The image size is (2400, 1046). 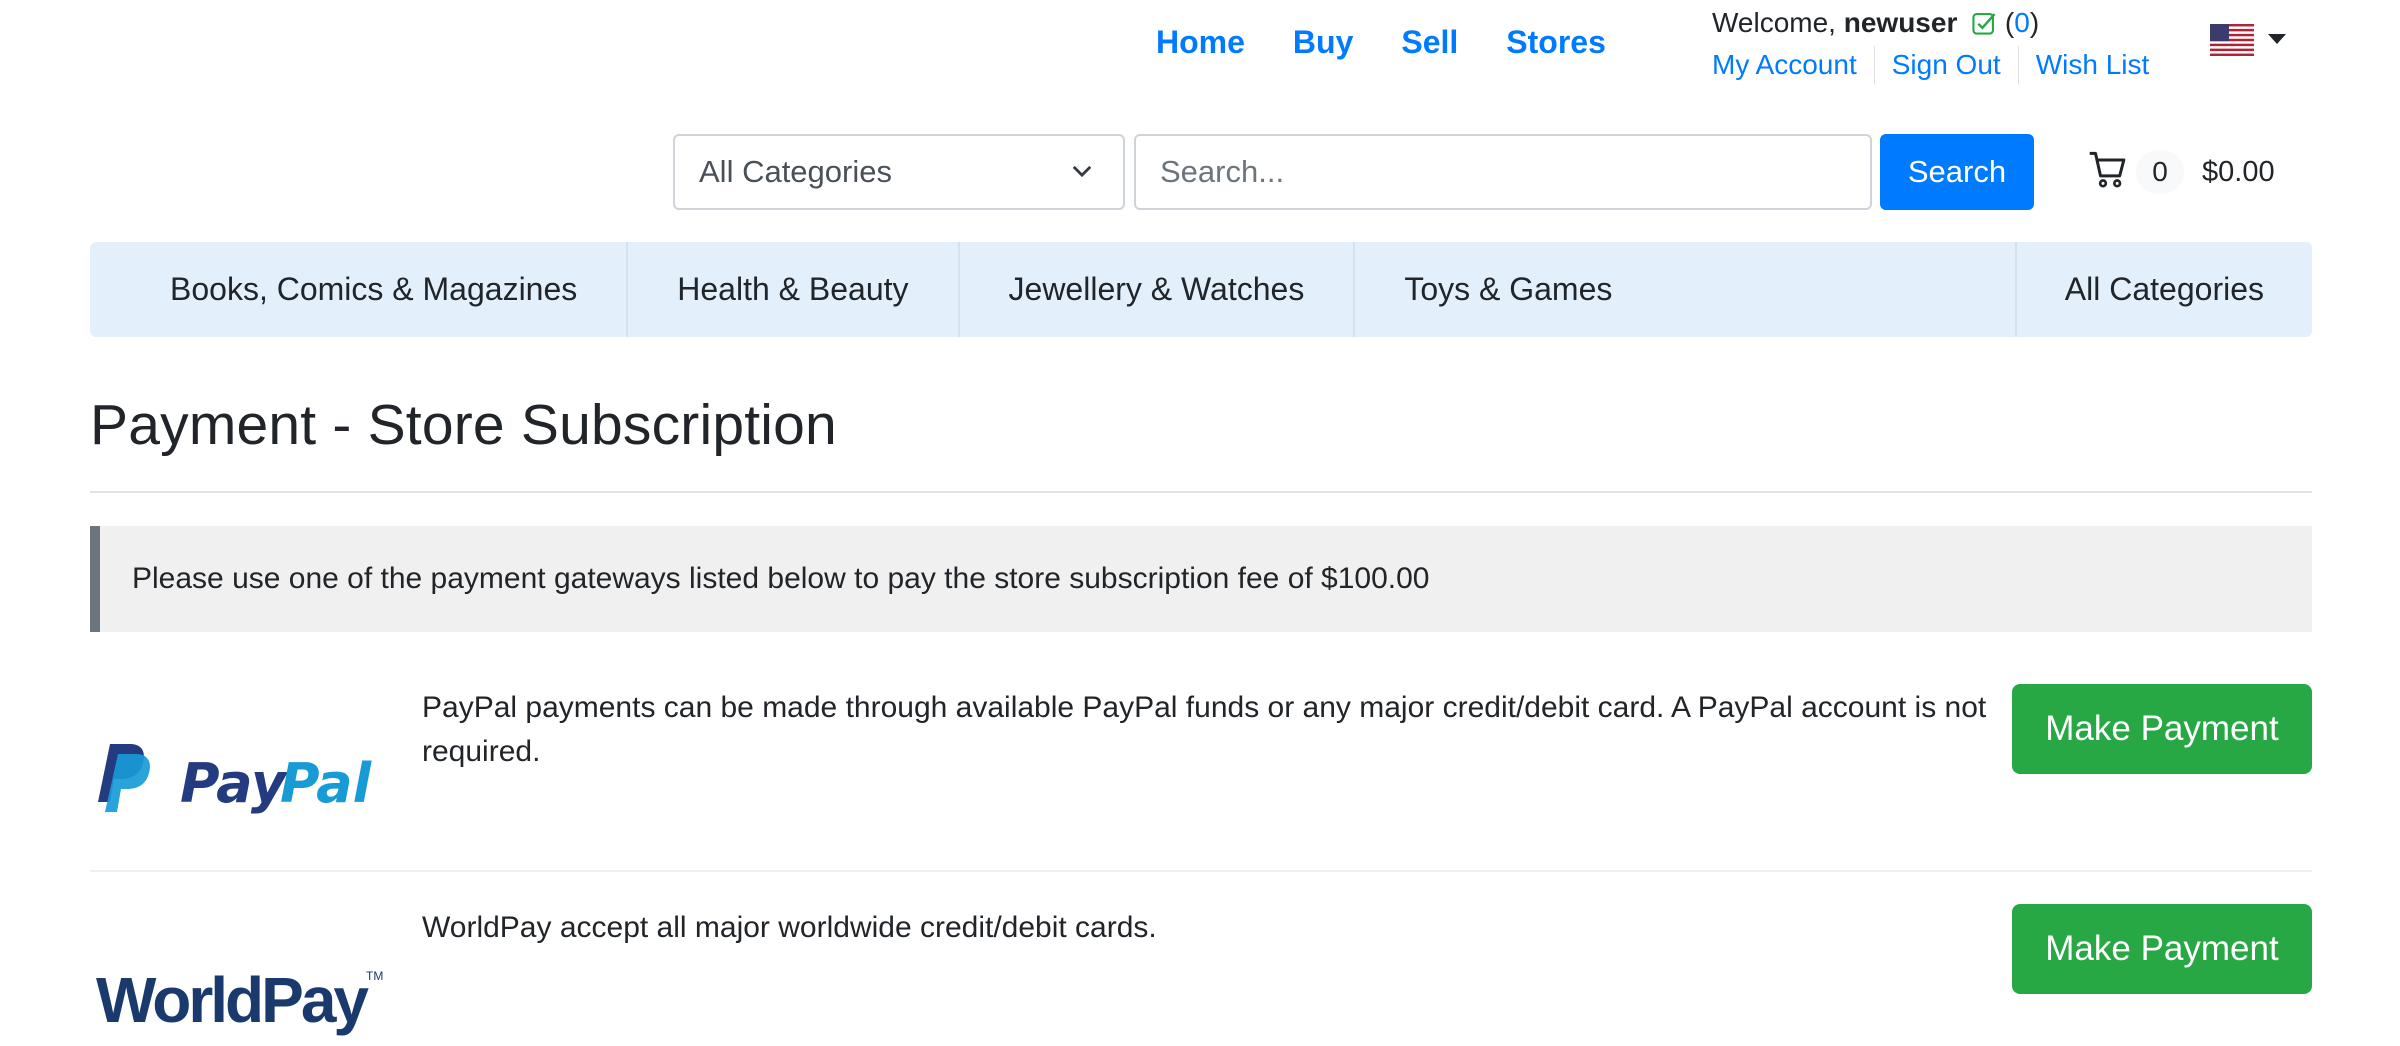 What do you see at coordinates (1503, 172) in the screenshot?
I see `search-input` at bounding box center [1503, 172].